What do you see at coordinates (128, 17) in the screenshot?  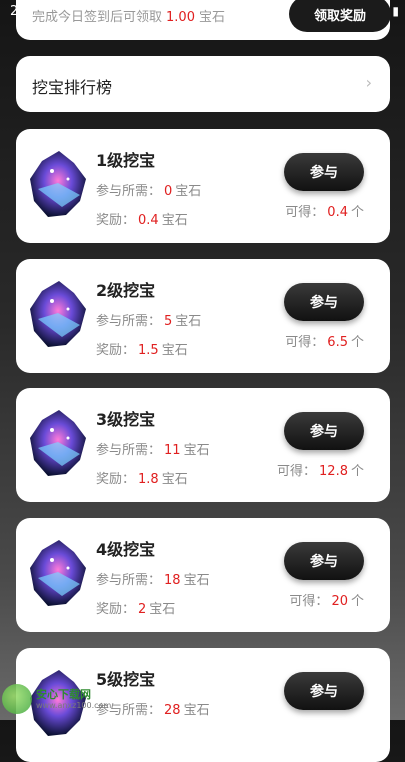 I see `checkin-note: 完成今日签到后可领取 1.00 宝石` at bounding box center [128, 17].